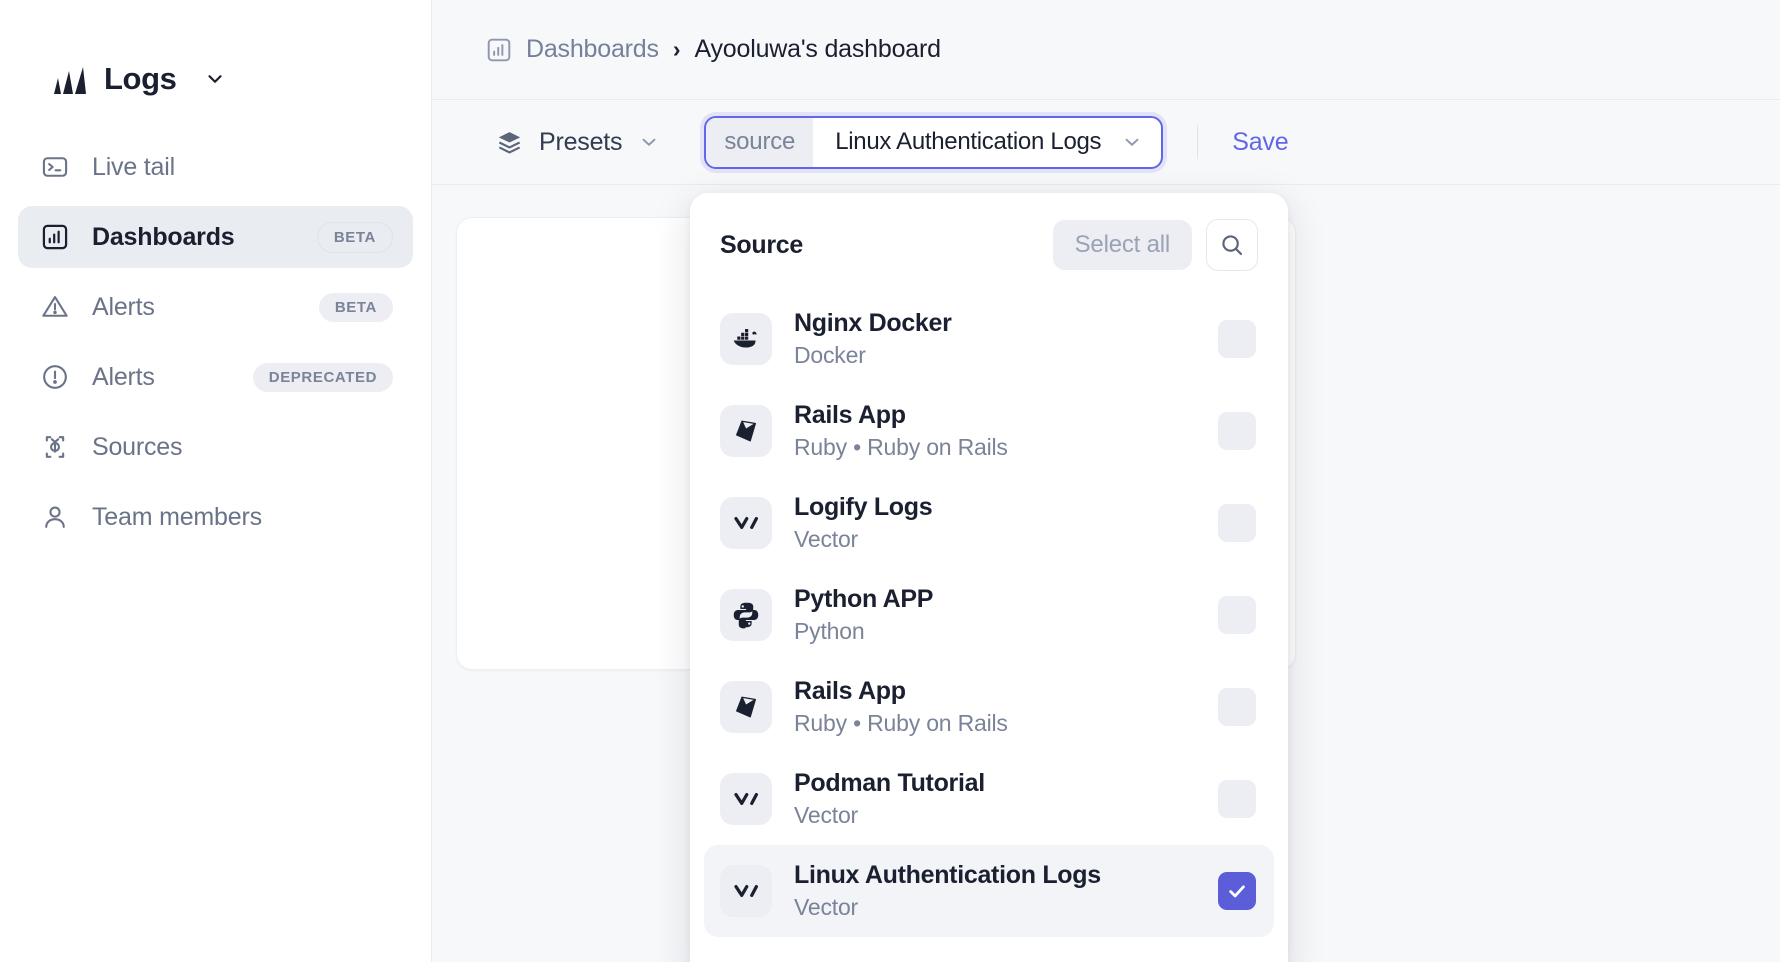 The image size is (1780, 962). Describe the element at coordinates (863, 615) in the screenshot. I see `list-item-text: Python APP Python` at that location.